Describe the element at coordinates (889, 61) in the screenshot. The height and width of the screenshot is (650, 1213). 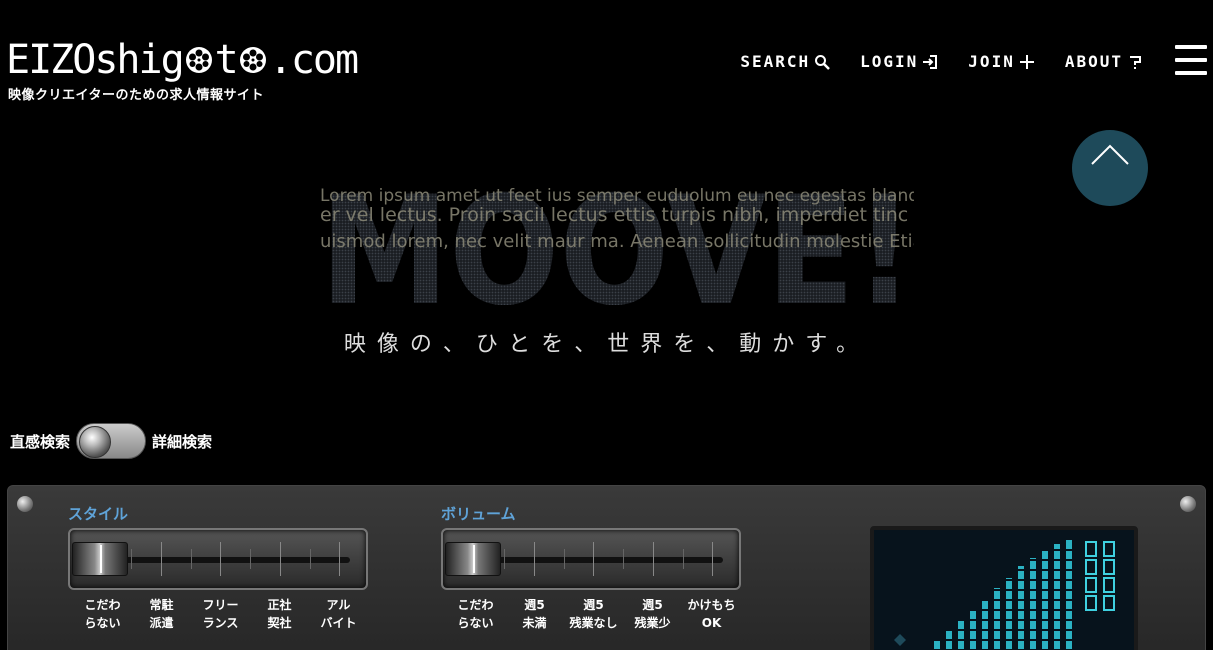
I see `nav-login-label: LOGIN` at that location.